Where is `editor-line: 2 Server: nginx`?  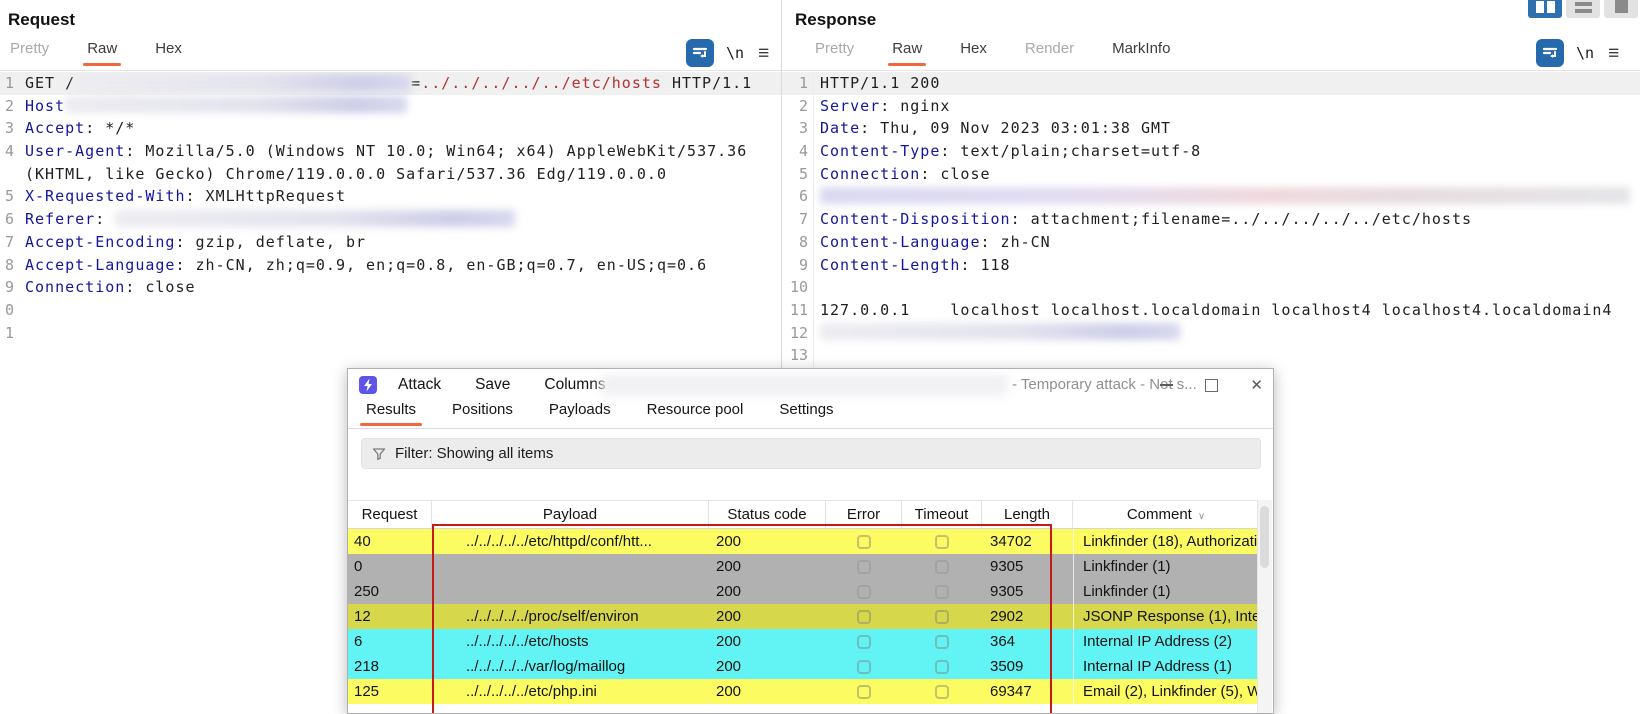
editor-line: 2 Server: nginx is located at coordinates (1211, 106).